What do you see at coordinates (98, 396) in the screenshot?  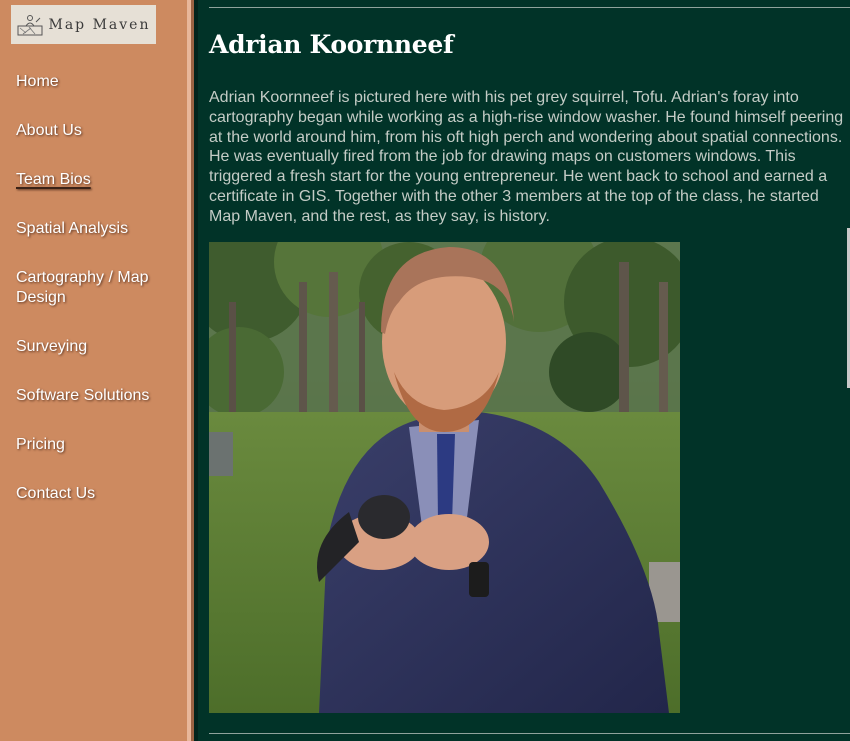 I see `nav-item-software-solutions: Software Solutions` at bounding box center [98, 396].